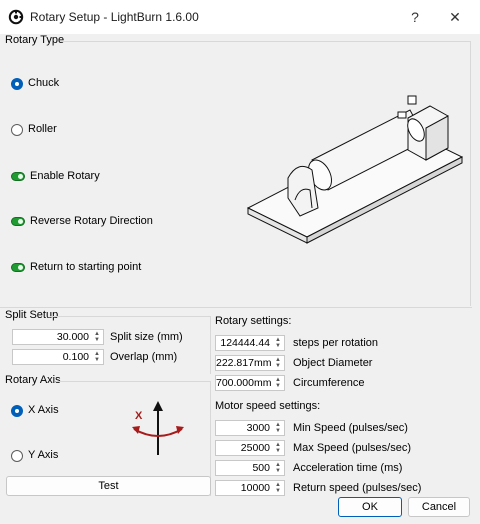  I want to click on cancel-button: Cancel, so click(439, 507).